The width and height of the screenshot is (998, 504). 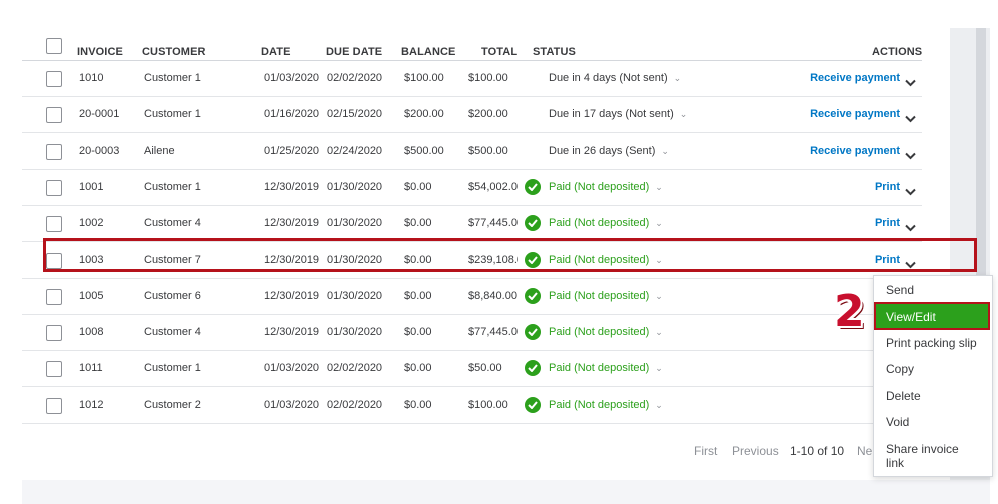 What do you see at coordinates (931, 343) in the screenshot?
I see `menu-item-print-packing-slip: Print packing slip` at bounding box center [931, 343].